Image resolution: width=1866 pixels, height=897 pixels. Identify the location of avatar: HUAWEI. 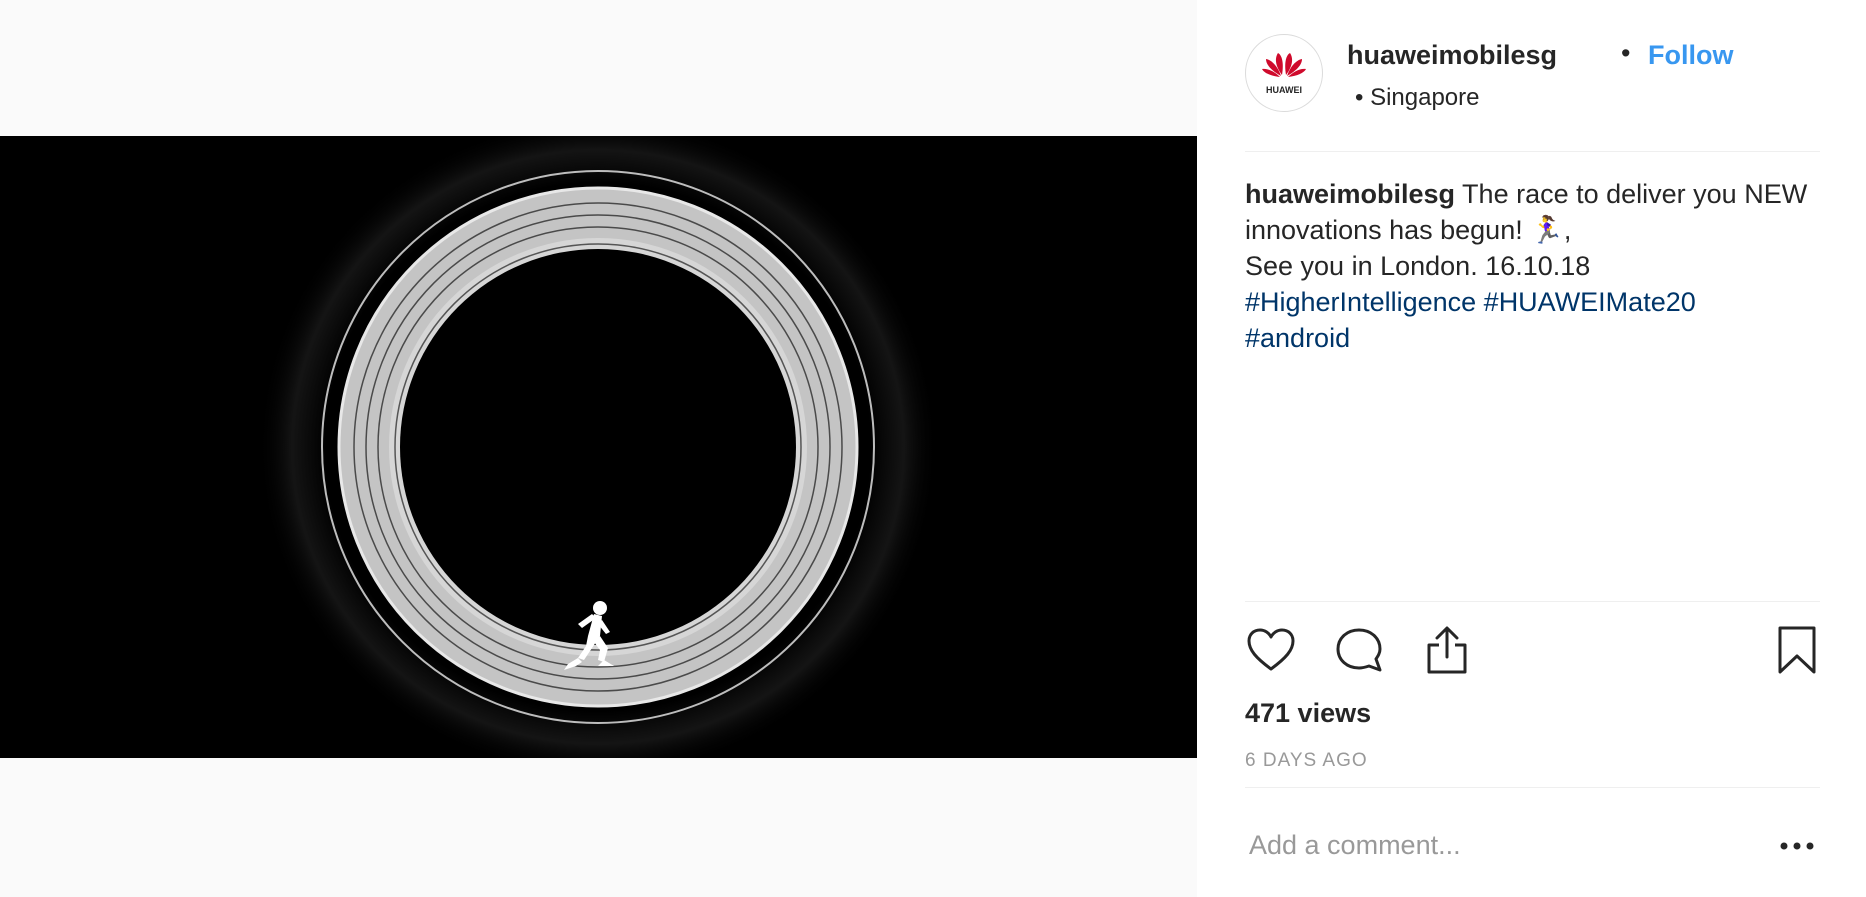
(1284, 73).